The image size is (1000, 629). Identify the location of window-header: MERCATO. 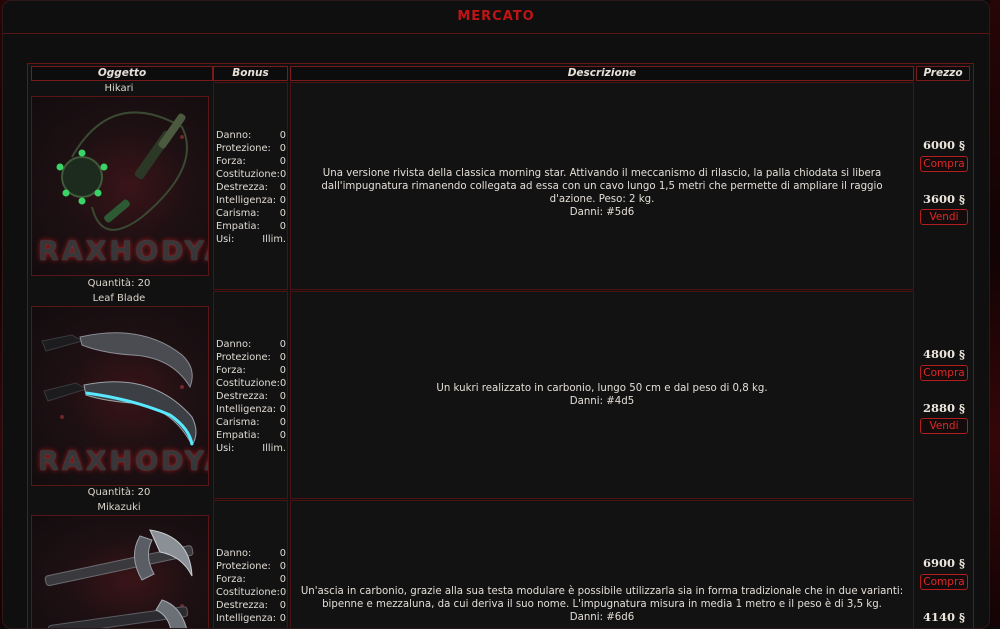
(496, 17).